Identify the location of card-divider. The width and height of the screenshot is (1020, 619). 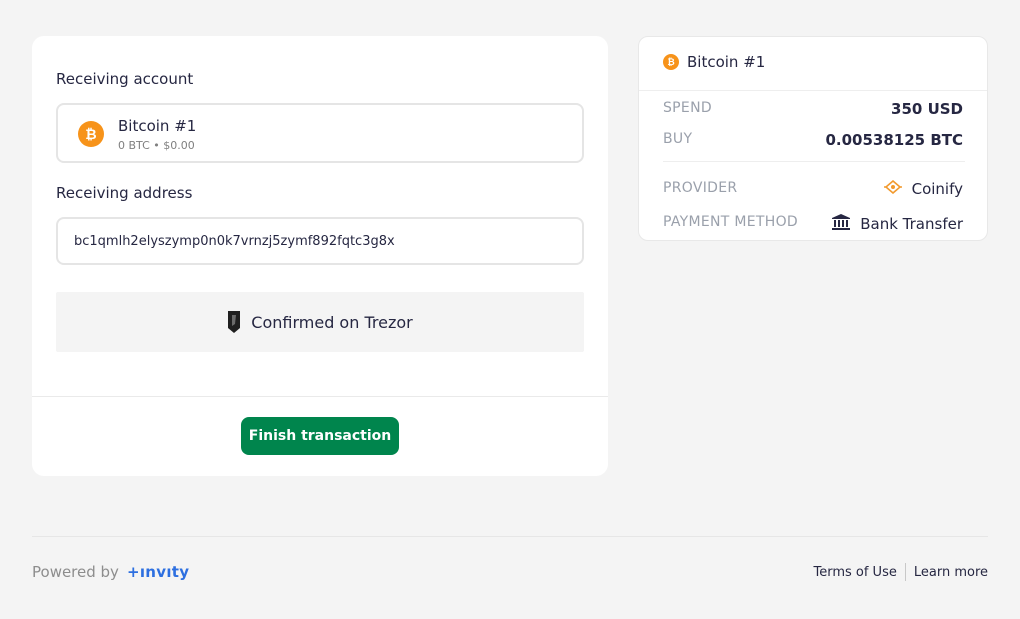
(320, 396).